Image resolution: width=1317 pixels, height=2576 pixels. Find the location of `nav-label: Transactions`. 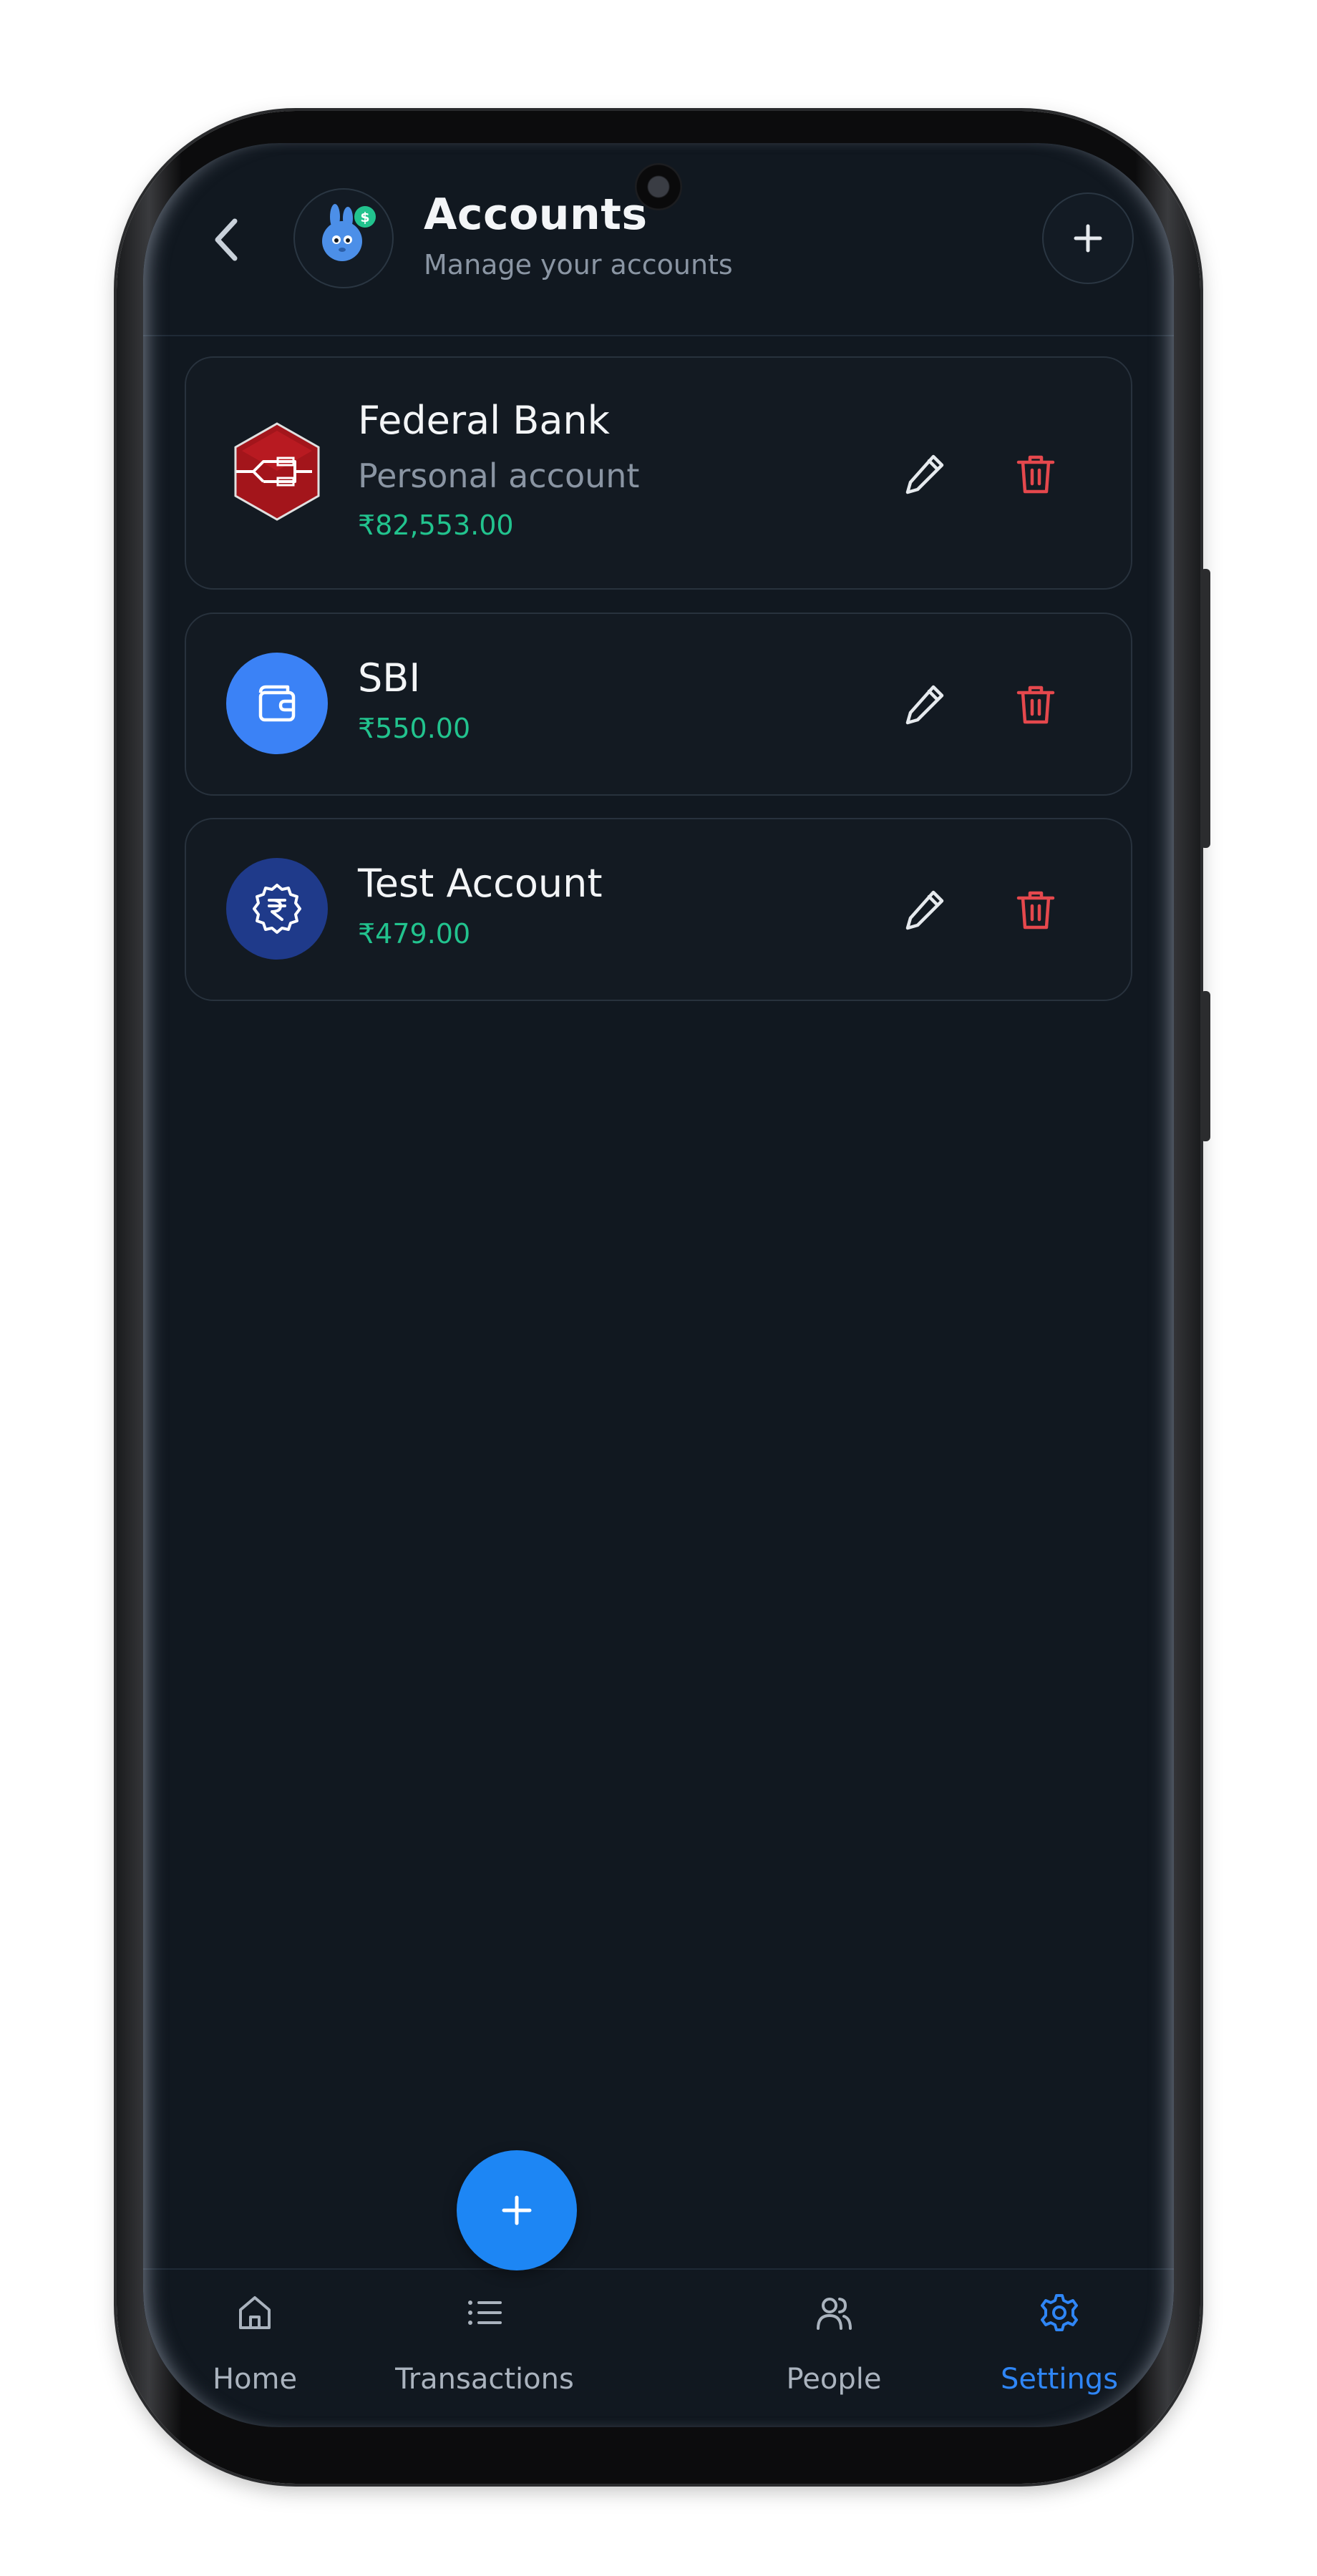

nav-label: Transactions is located at coordinates (484, 2379).